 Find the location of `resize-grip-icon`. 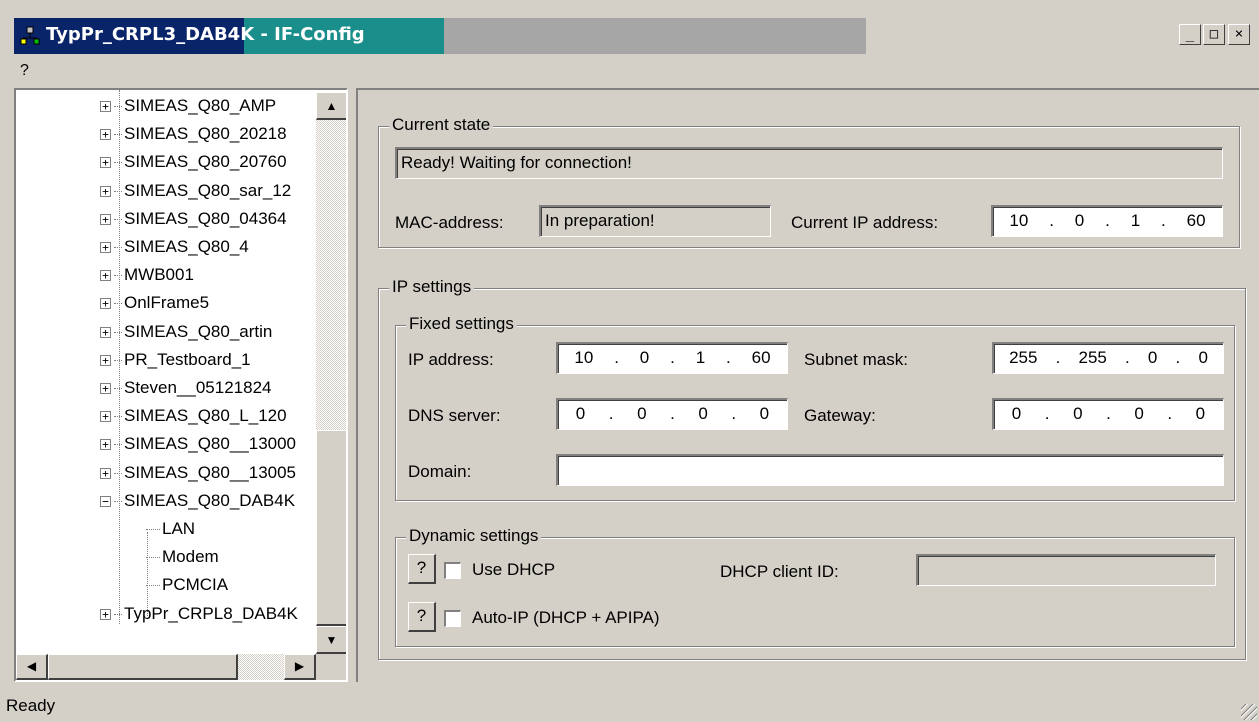

resize-grip-icon is located at coordinates (1249, 712).